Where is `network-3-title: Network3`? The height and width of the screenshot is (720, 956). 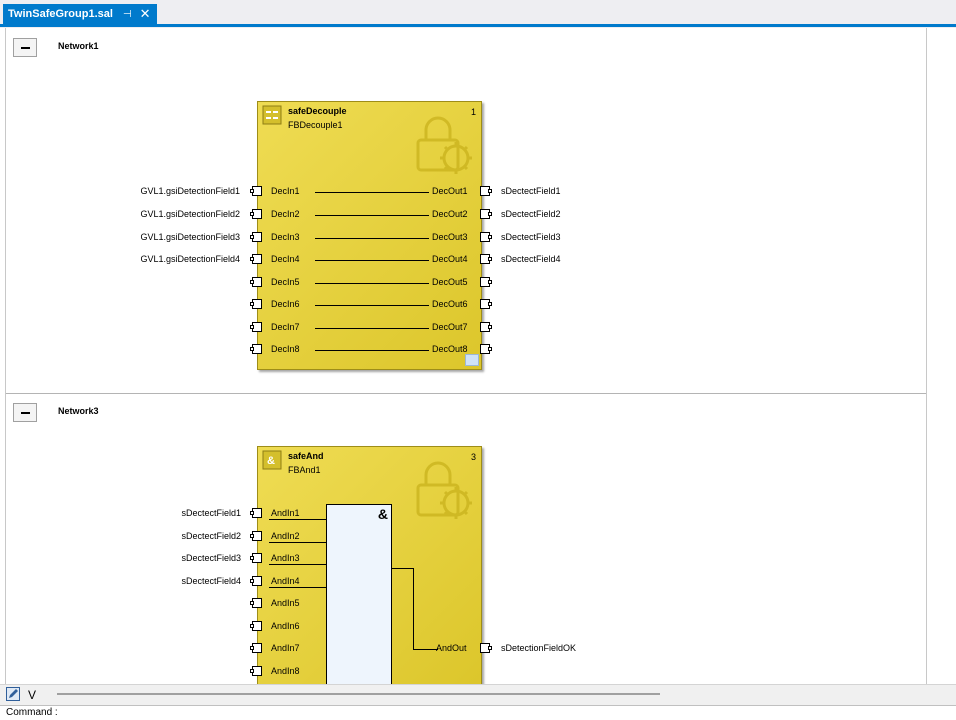 network-3-title: Network3 is located at coordinates (78, 411).